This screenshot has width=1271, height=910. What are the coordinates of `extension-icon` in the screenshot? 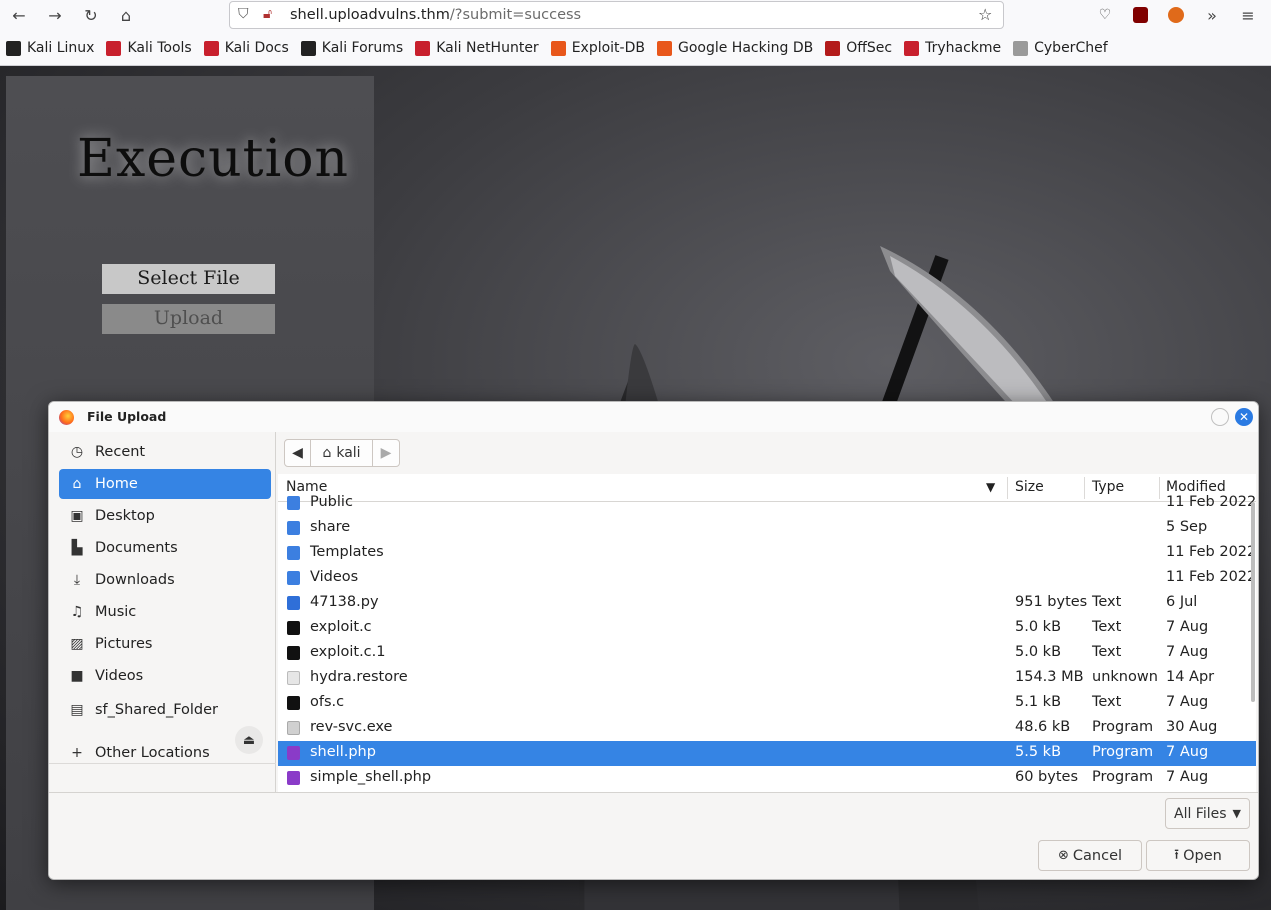 It's located at (1176, 15).